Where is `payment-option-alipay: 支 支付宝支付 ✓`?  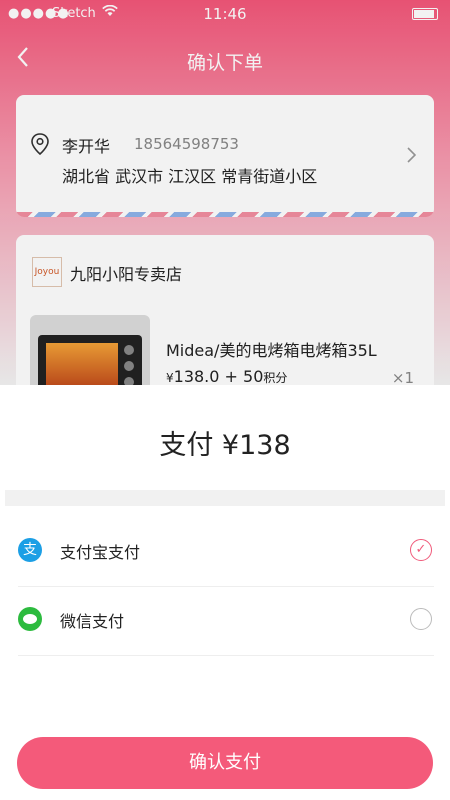 payment-option-alipay: 支 支付宝支付 ✓ is located at coordinates (226, 550).